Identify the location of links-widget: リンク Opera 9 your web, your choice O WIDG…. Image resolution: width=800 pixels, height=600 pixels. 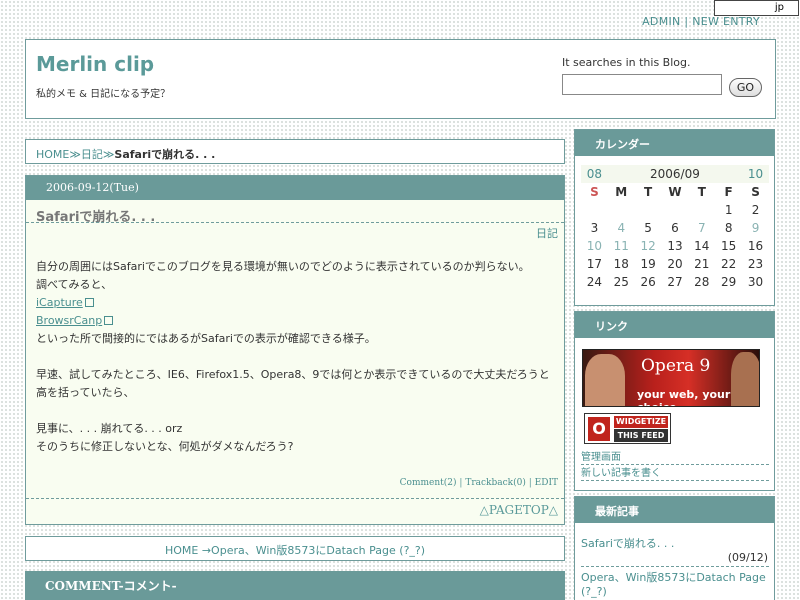
(674, 401).